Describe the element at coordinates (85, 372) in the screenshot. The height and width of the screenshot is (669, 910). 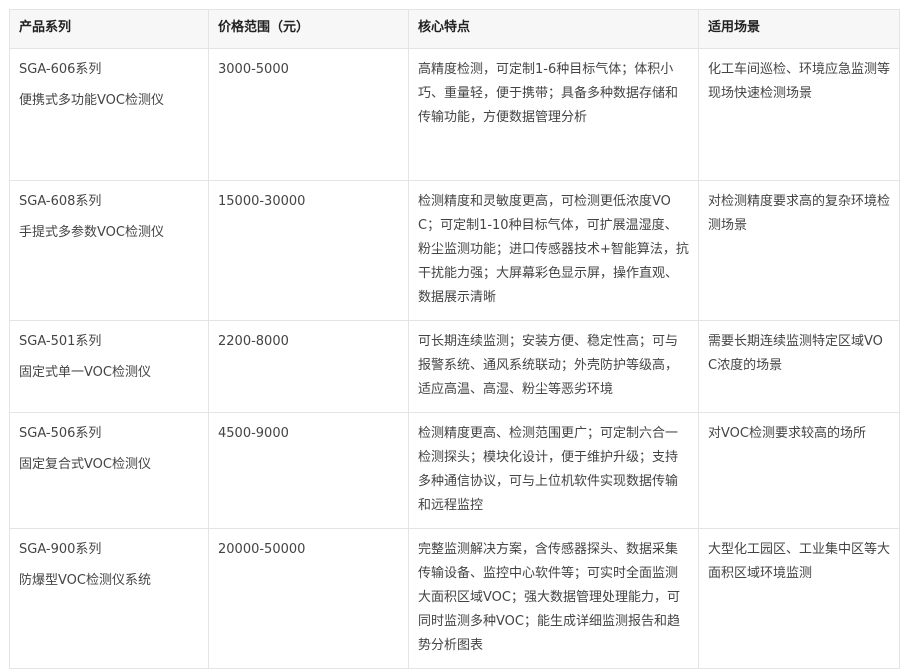
I see `product-name: 固定式单一VOC检测仪` at that location.